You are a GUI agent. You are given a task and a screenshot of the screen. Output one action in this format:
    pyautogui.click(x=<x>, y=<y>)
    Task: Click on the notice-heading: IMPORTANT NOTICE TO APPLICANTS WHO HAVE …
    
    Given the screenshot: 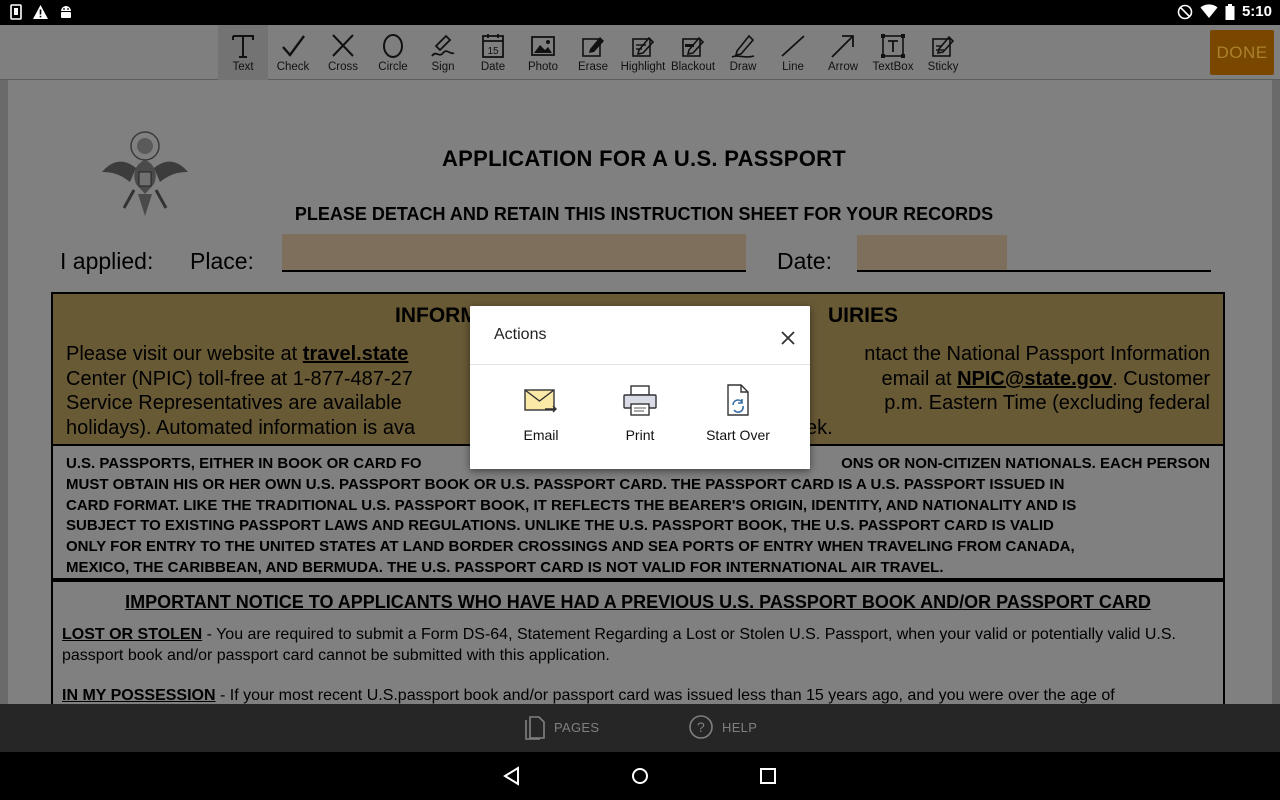 What is the action you would take?
    pyautogui.click(x=638, y=602)
    